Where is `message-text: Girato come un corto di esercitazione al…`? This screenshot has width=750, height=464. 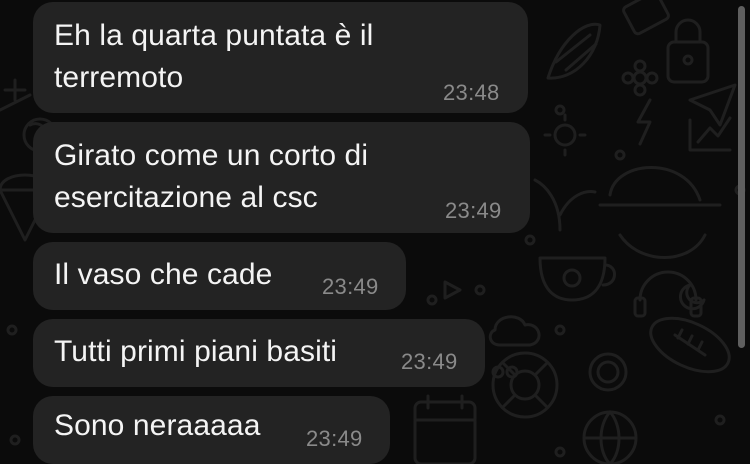
message-text: Girato come un corto di esercitazione al… is located at coordinates (211, 176).